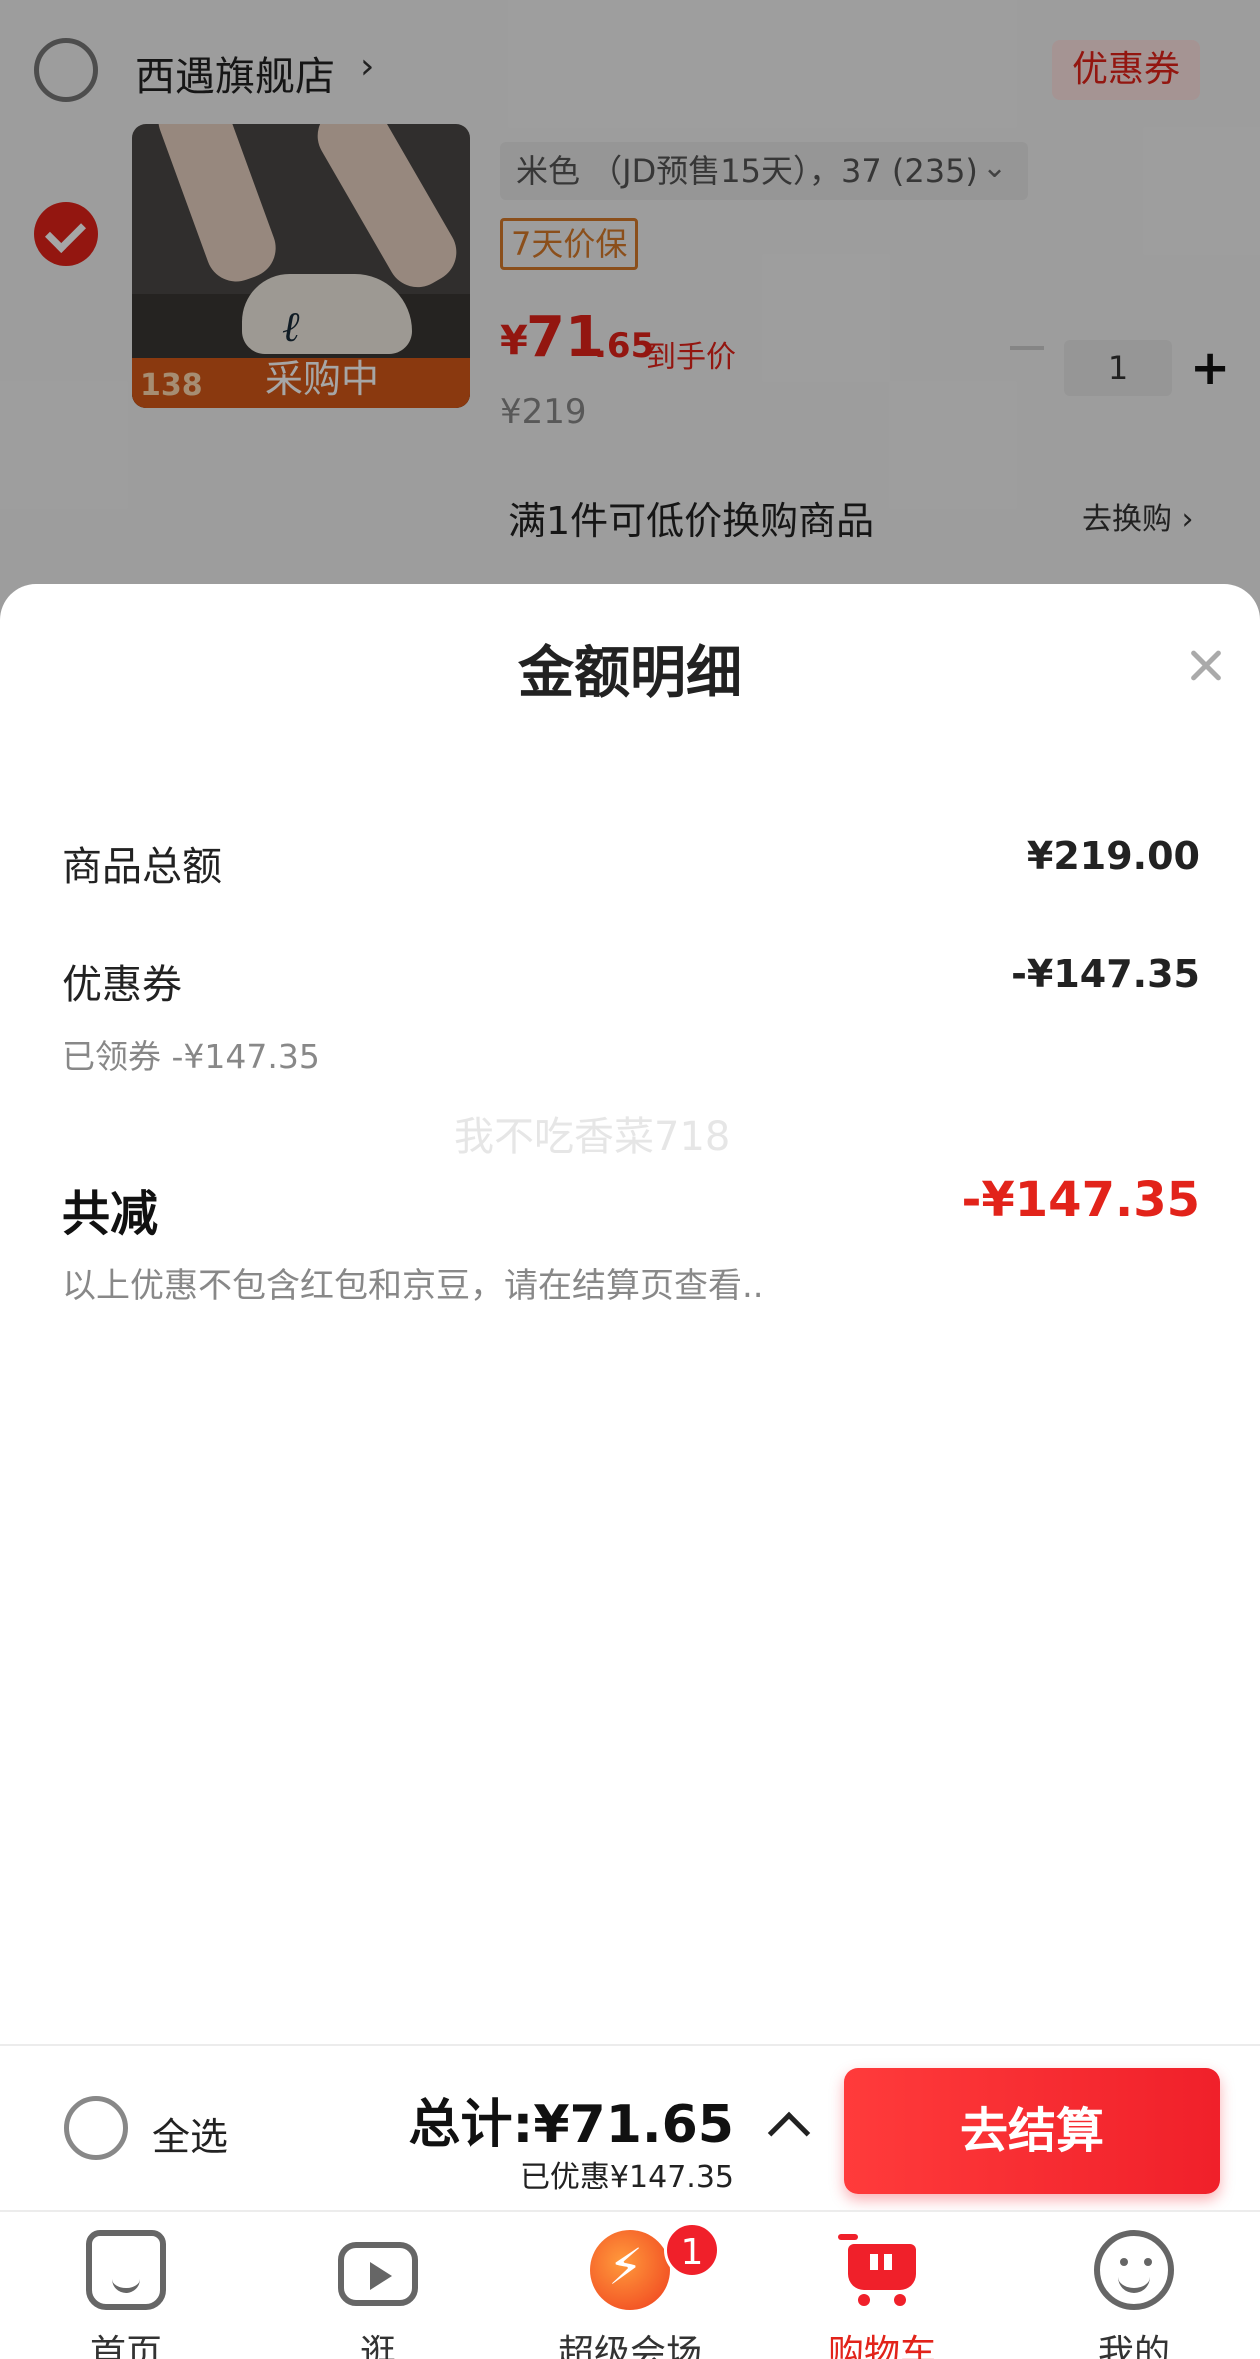 The width and height of the screenshot is (1260, 2359). I want to click on chevron-up-icon, so click(789, 2133).